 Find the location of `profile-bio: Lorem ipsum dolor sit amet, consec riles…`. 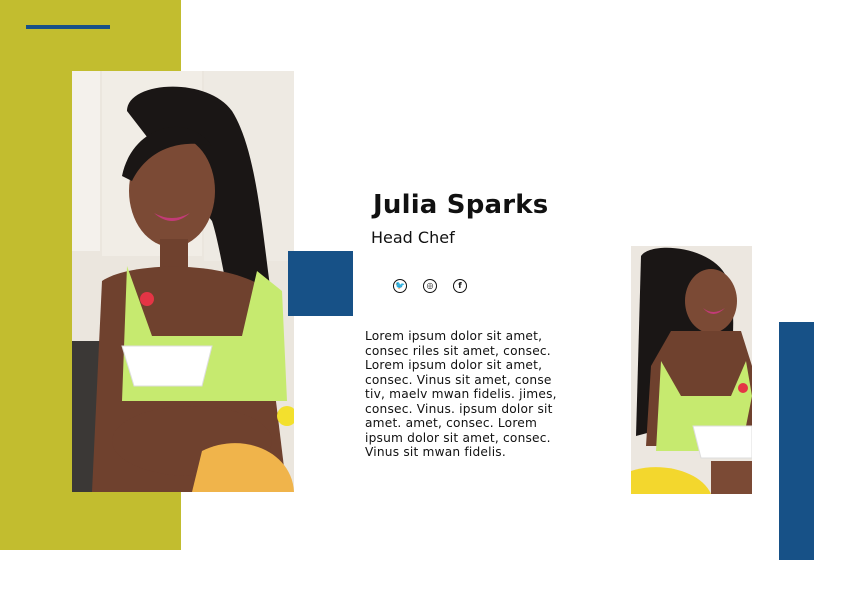

profile-bio: Lorem ipsum dolor sit amet, consec riles… is located at coordinates (461, 394).